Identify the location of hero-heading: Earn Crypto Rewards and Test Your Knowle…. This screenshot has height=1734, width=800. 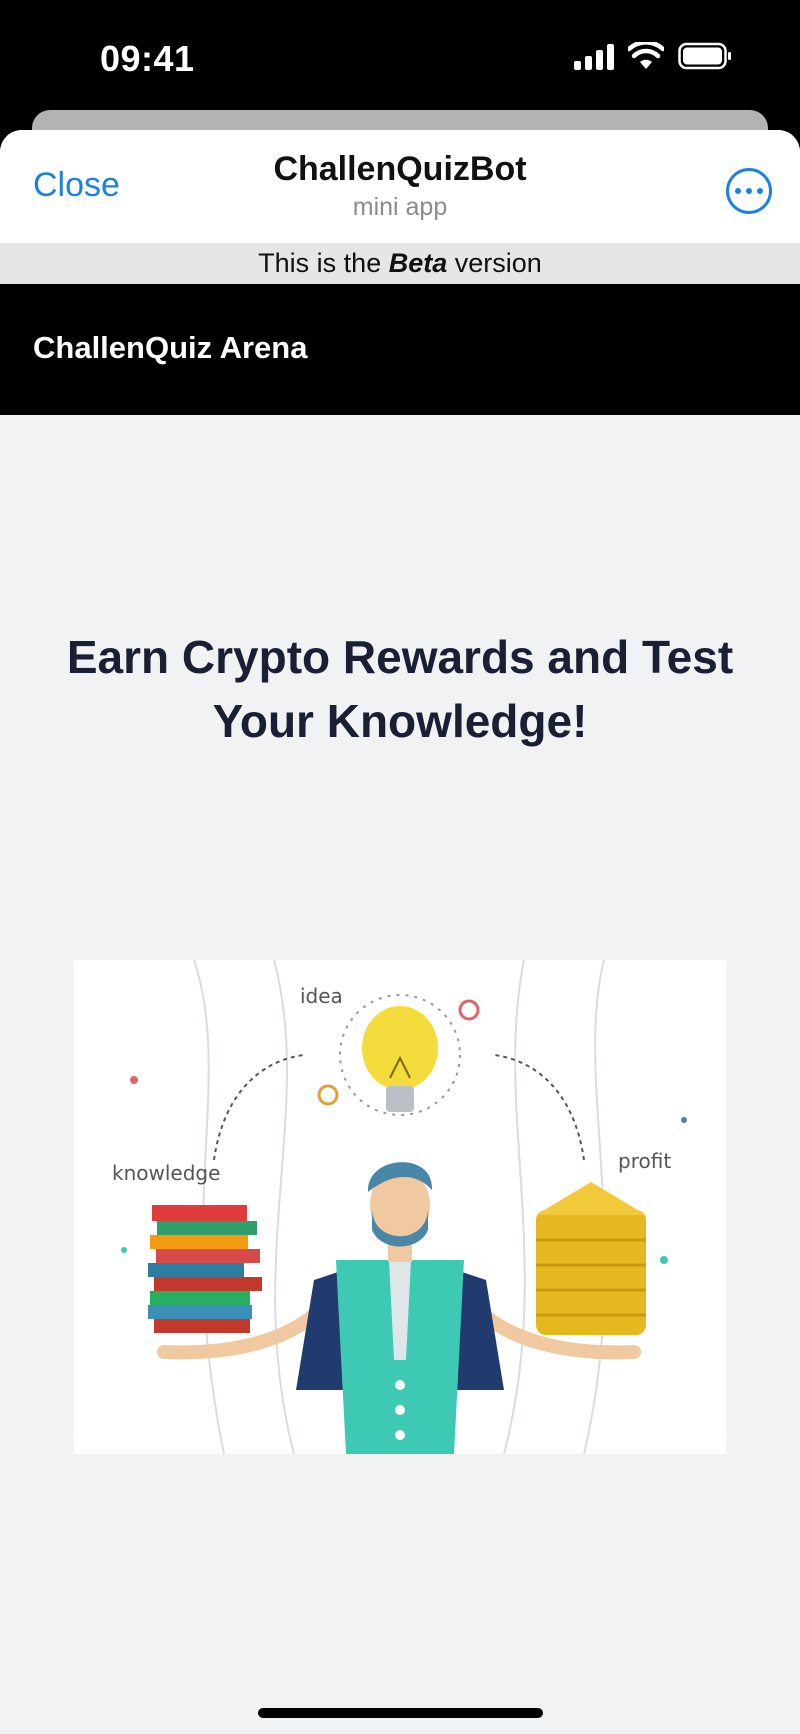
(400, 689).